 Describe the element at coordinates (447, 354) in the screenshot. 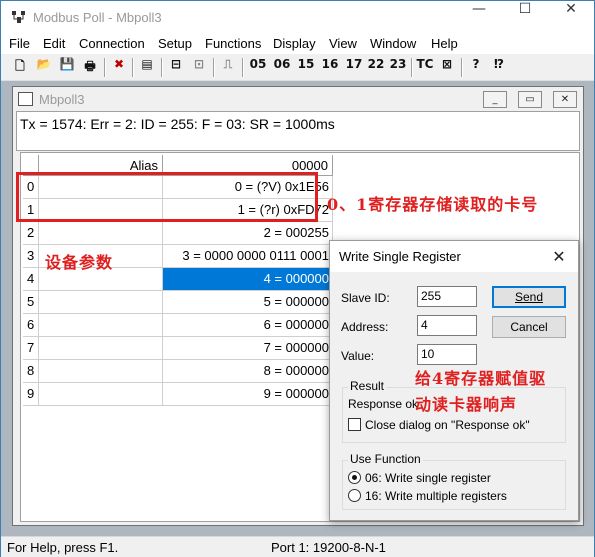

I see `value-field: 10` at that location.